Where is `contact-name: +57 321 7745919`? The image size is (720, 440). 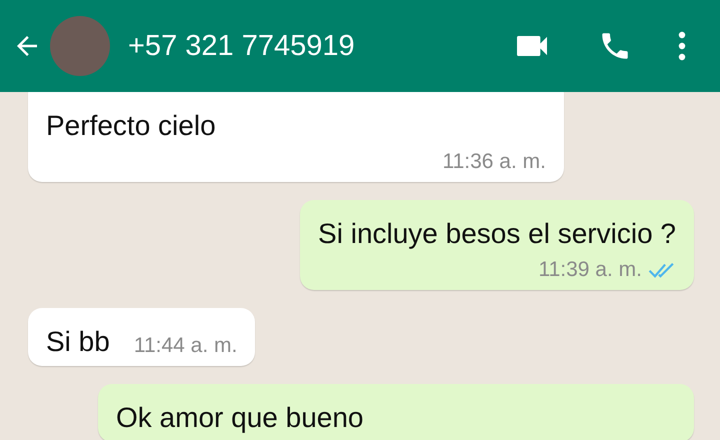 contact-name: +57 321 7745919 is located at coordinates (241, 46).